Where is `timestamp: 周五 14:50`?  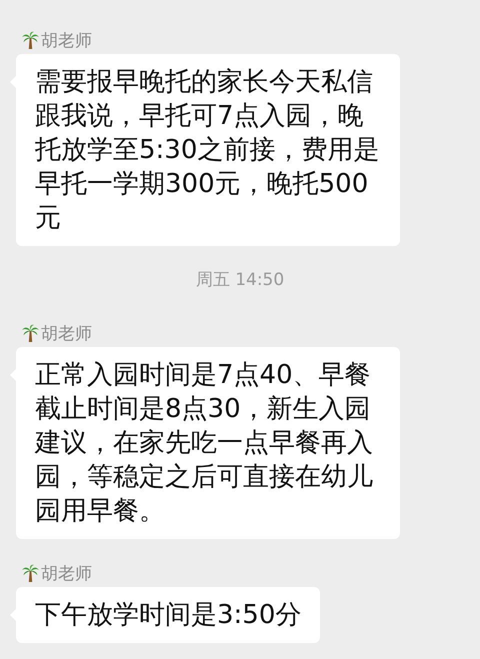 timestamp: 周五 14:50 is located at coordinates (240, 280).